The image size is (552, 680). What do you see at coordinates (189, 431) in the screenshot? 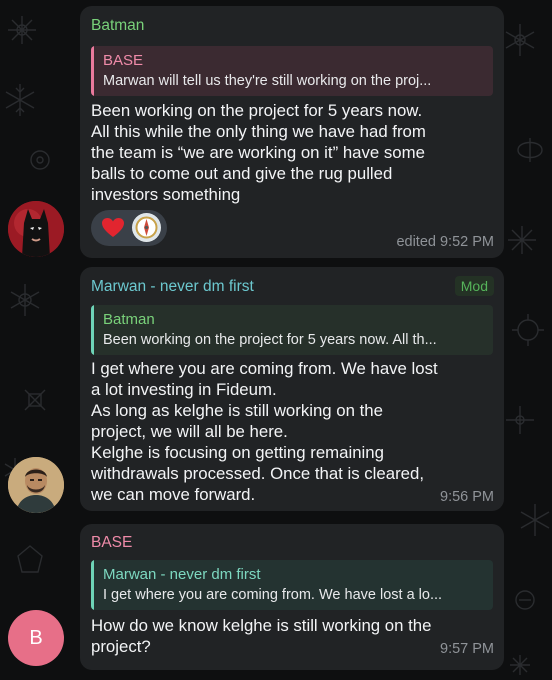
I see `message-text-line: project, we will all be here.` at bounding box center [189, 431].